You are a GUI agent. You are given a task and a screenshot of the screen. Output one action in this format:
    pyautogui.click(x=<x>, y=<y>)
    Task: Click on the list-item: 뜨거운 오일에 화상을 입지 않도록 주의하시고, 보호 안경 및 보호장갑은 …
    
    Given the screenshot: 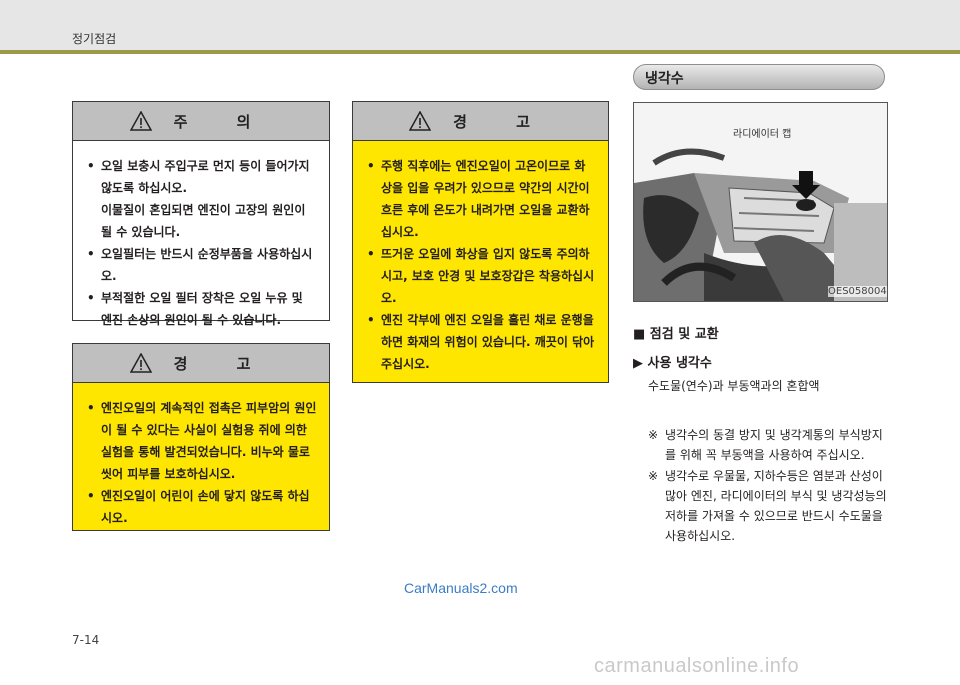 What is the action you would take?
    pyautogui.click(x=481, y=276)
    